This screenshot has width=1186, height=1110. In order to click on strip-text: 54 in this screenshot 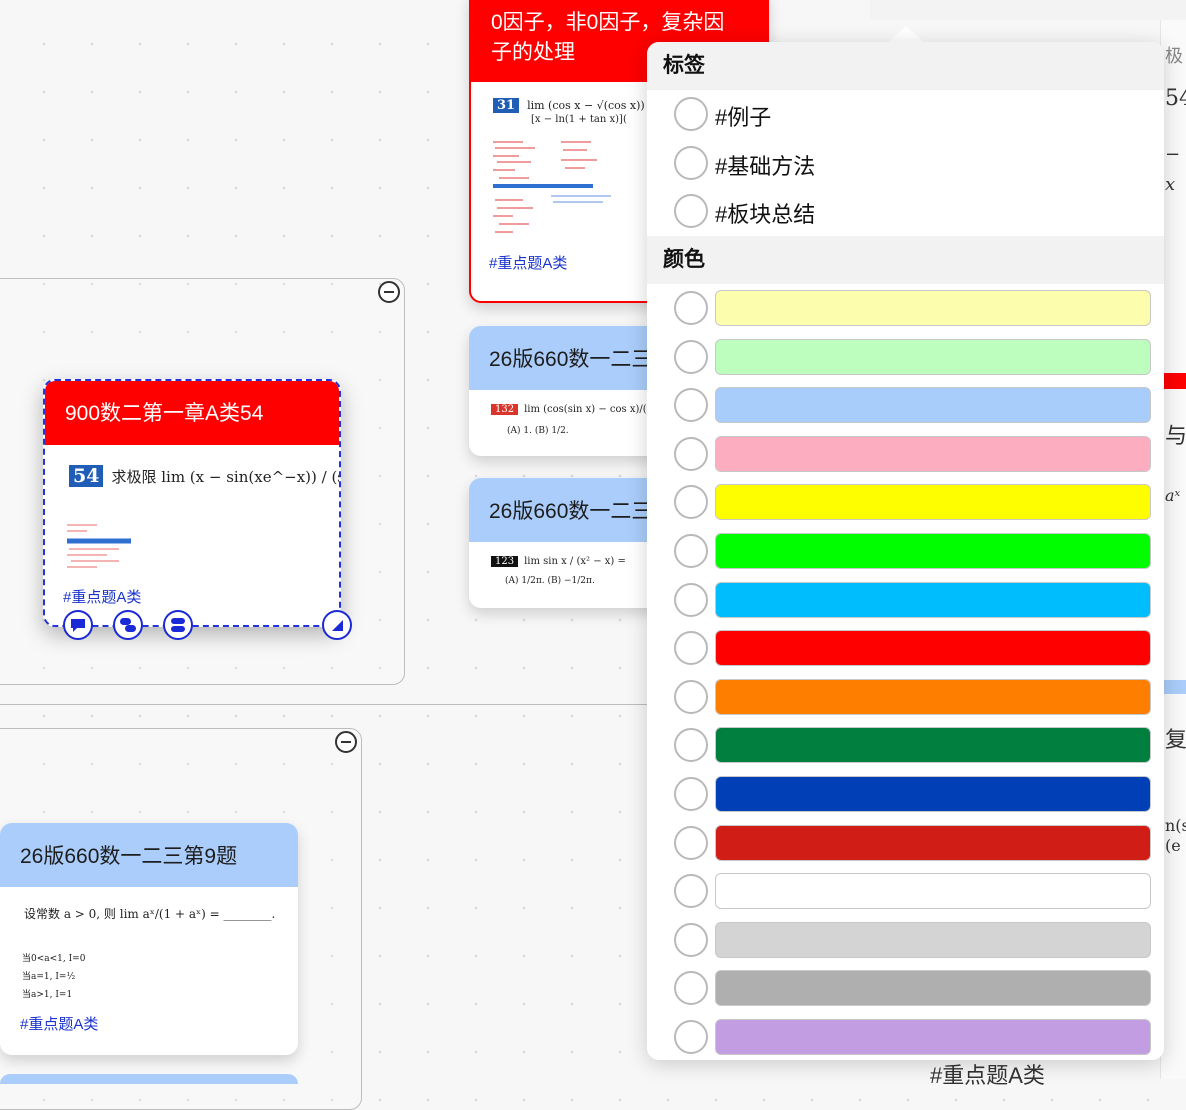, I will do `click(1175, 98)`.